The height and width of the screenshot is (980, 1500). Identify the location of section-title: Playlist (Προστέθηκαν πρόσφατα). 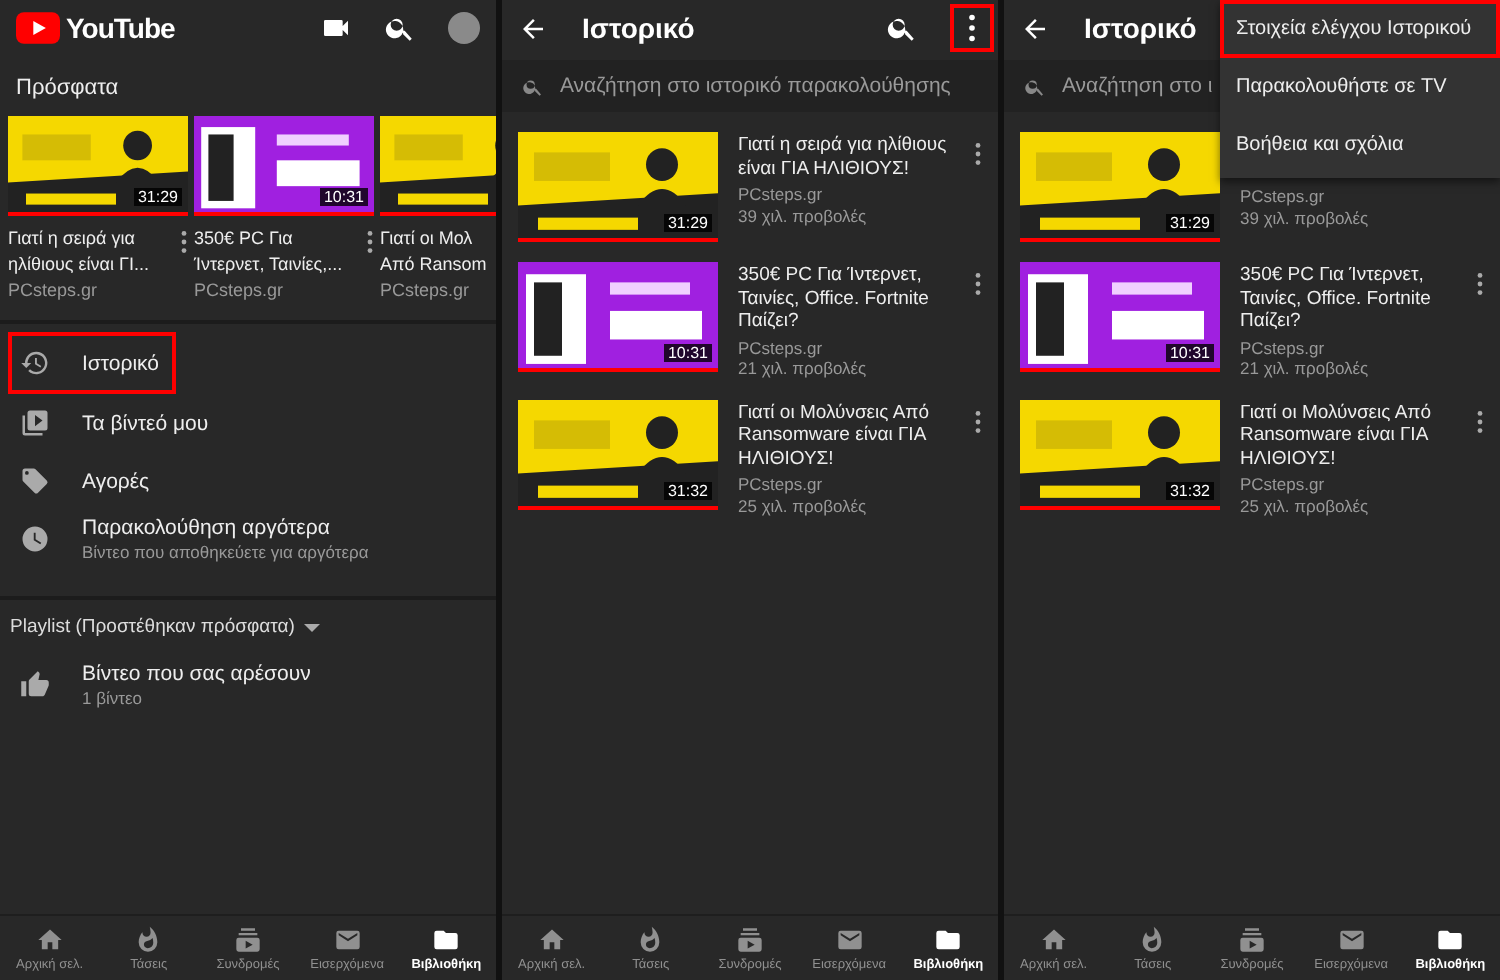
(152, 627).